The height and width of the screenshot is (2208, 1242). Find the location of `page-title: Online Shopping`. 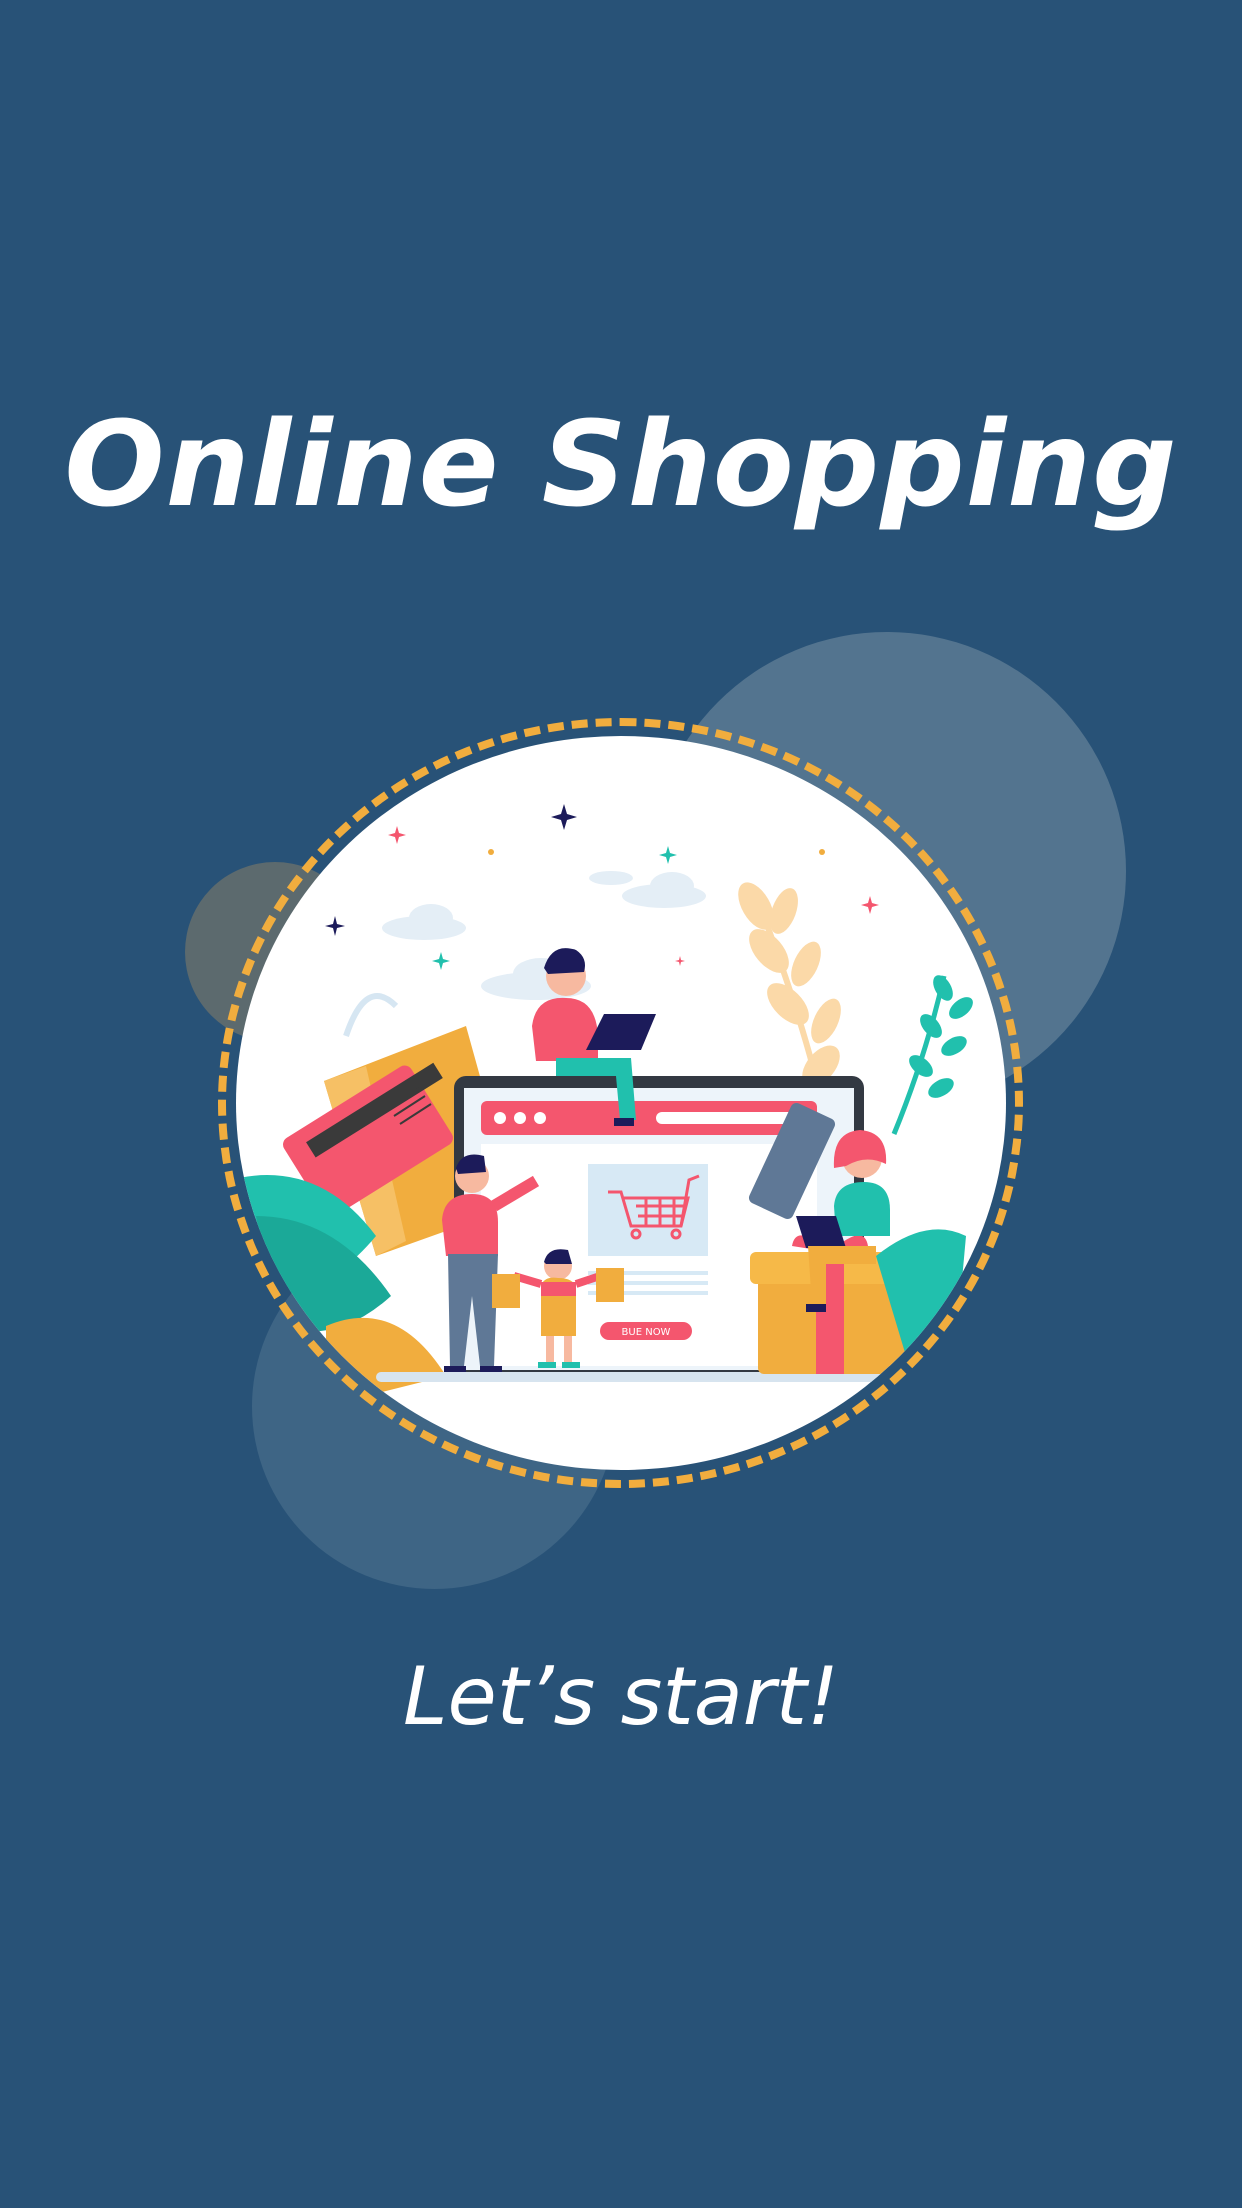

page-title: Online Shopping is located at coordinates (621, 464).